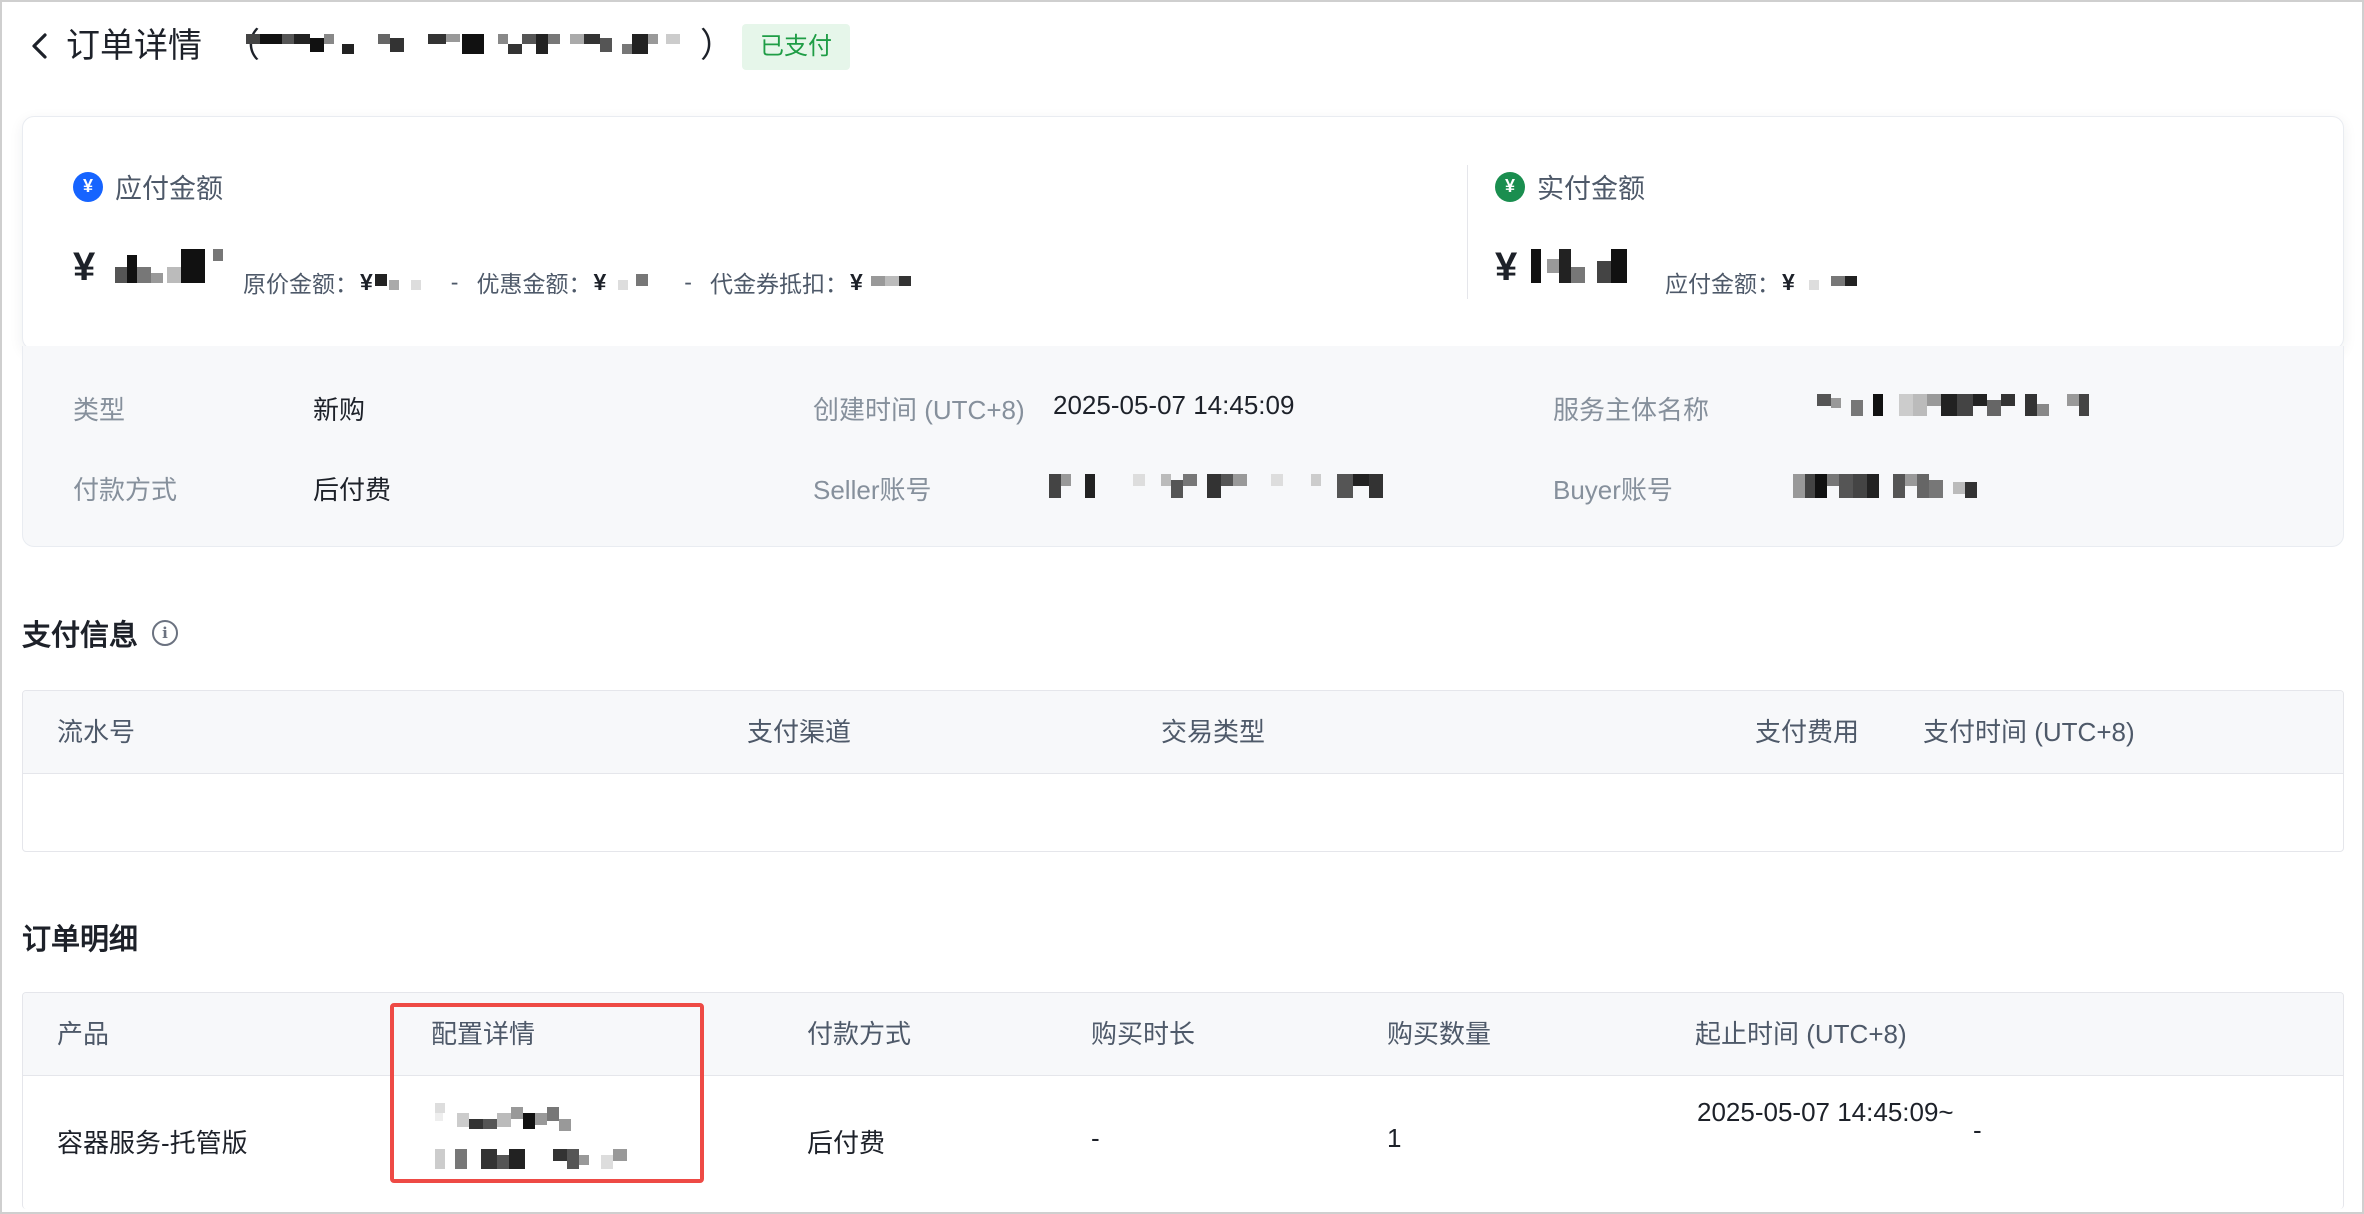 The height and width of the screenshot is (1214, 2364). Describe the element at coordinates (165, 633) in the screenshot. I see `info-icon: i` at that location.